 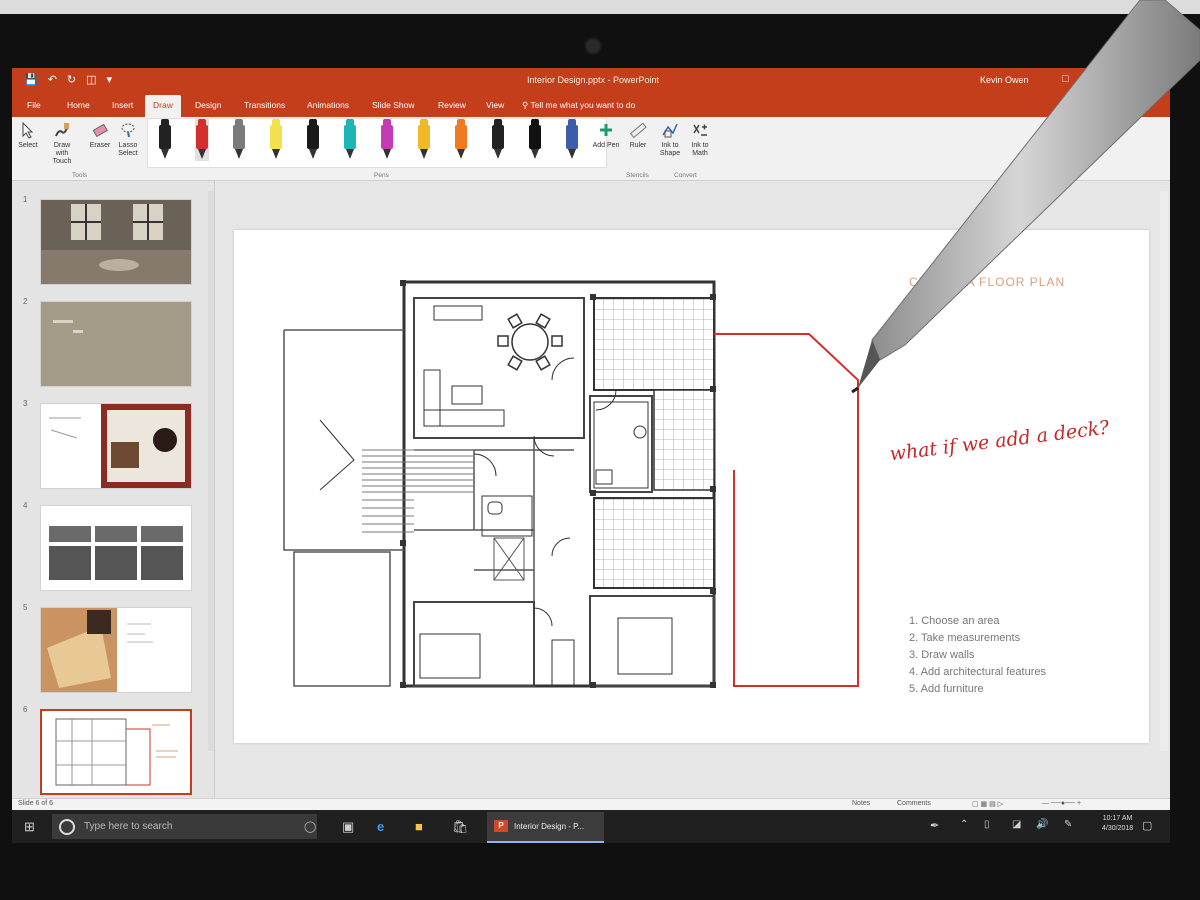 What do you see at coordinates (163, 106) in the screenshot?
I see `tab-draw: Draw` at bounding box center [163, 106].